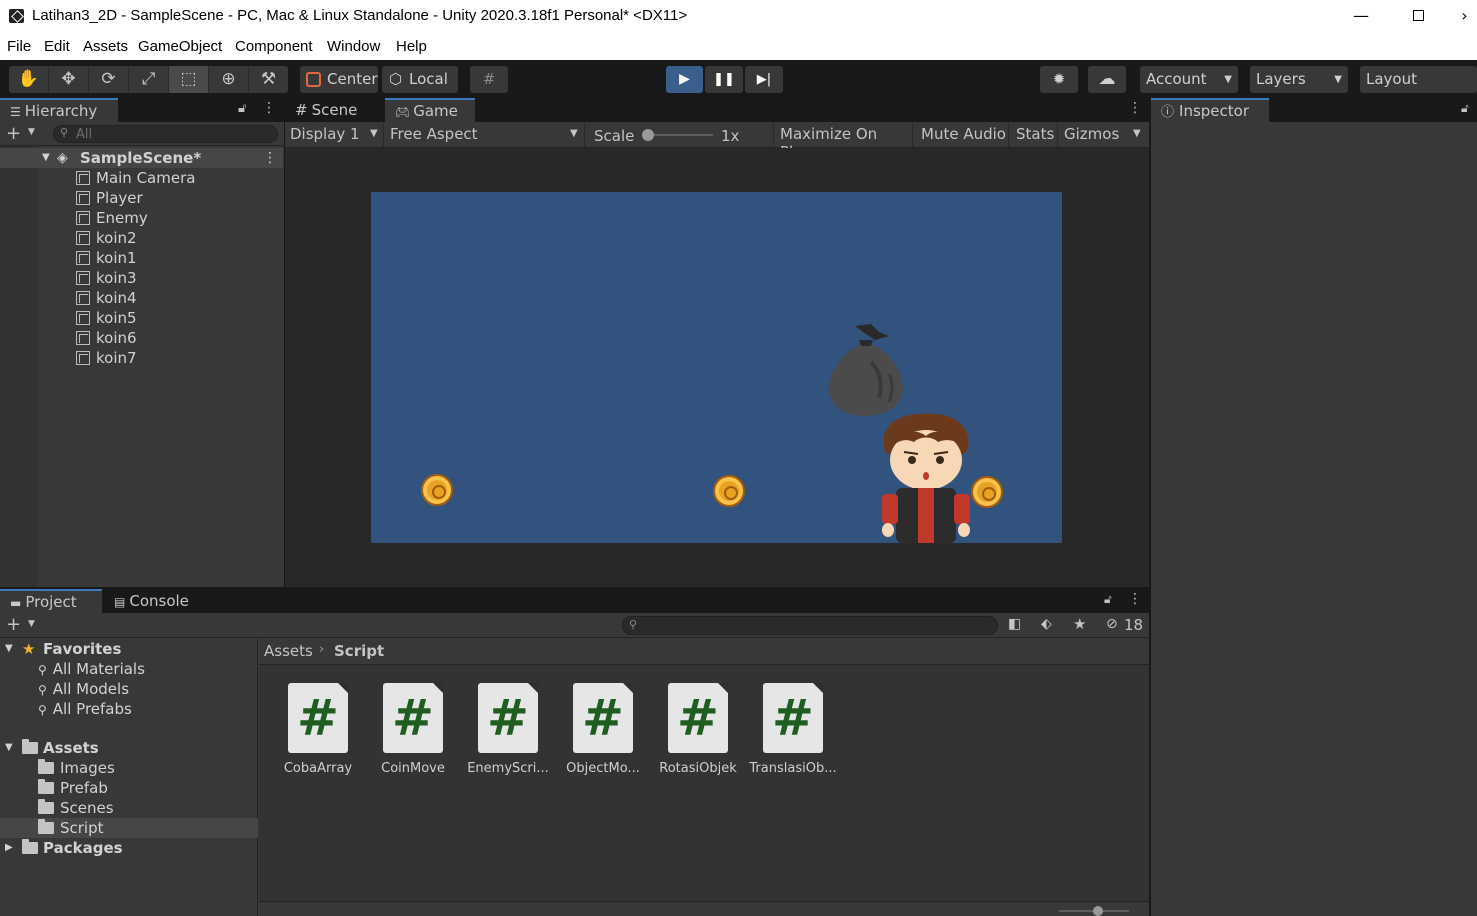 The image size is (1477, 916). Describe the element at coordinates (141, 218) in the screenshot. I see `hierarchy-item: Enemy` at that location.